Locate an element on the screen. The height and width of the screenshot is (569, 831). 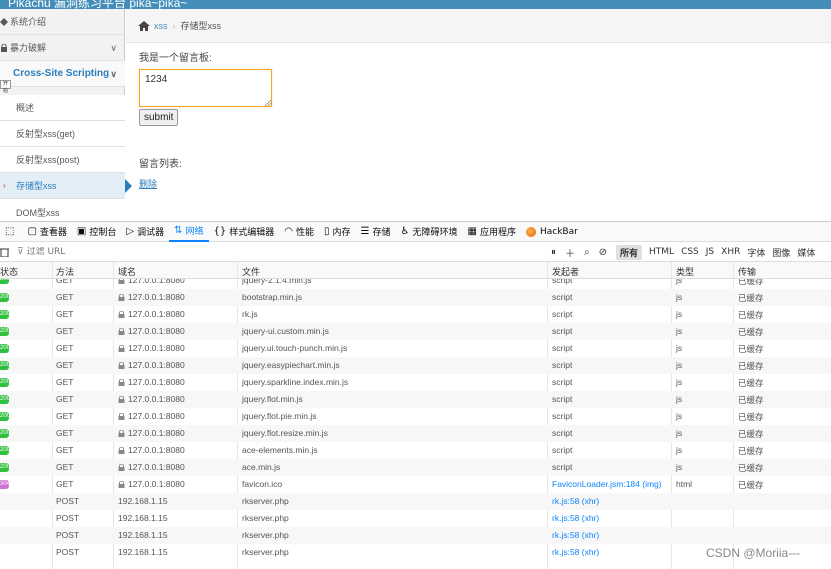
search-icon: ⌕ is located at coordinates (587, 252).